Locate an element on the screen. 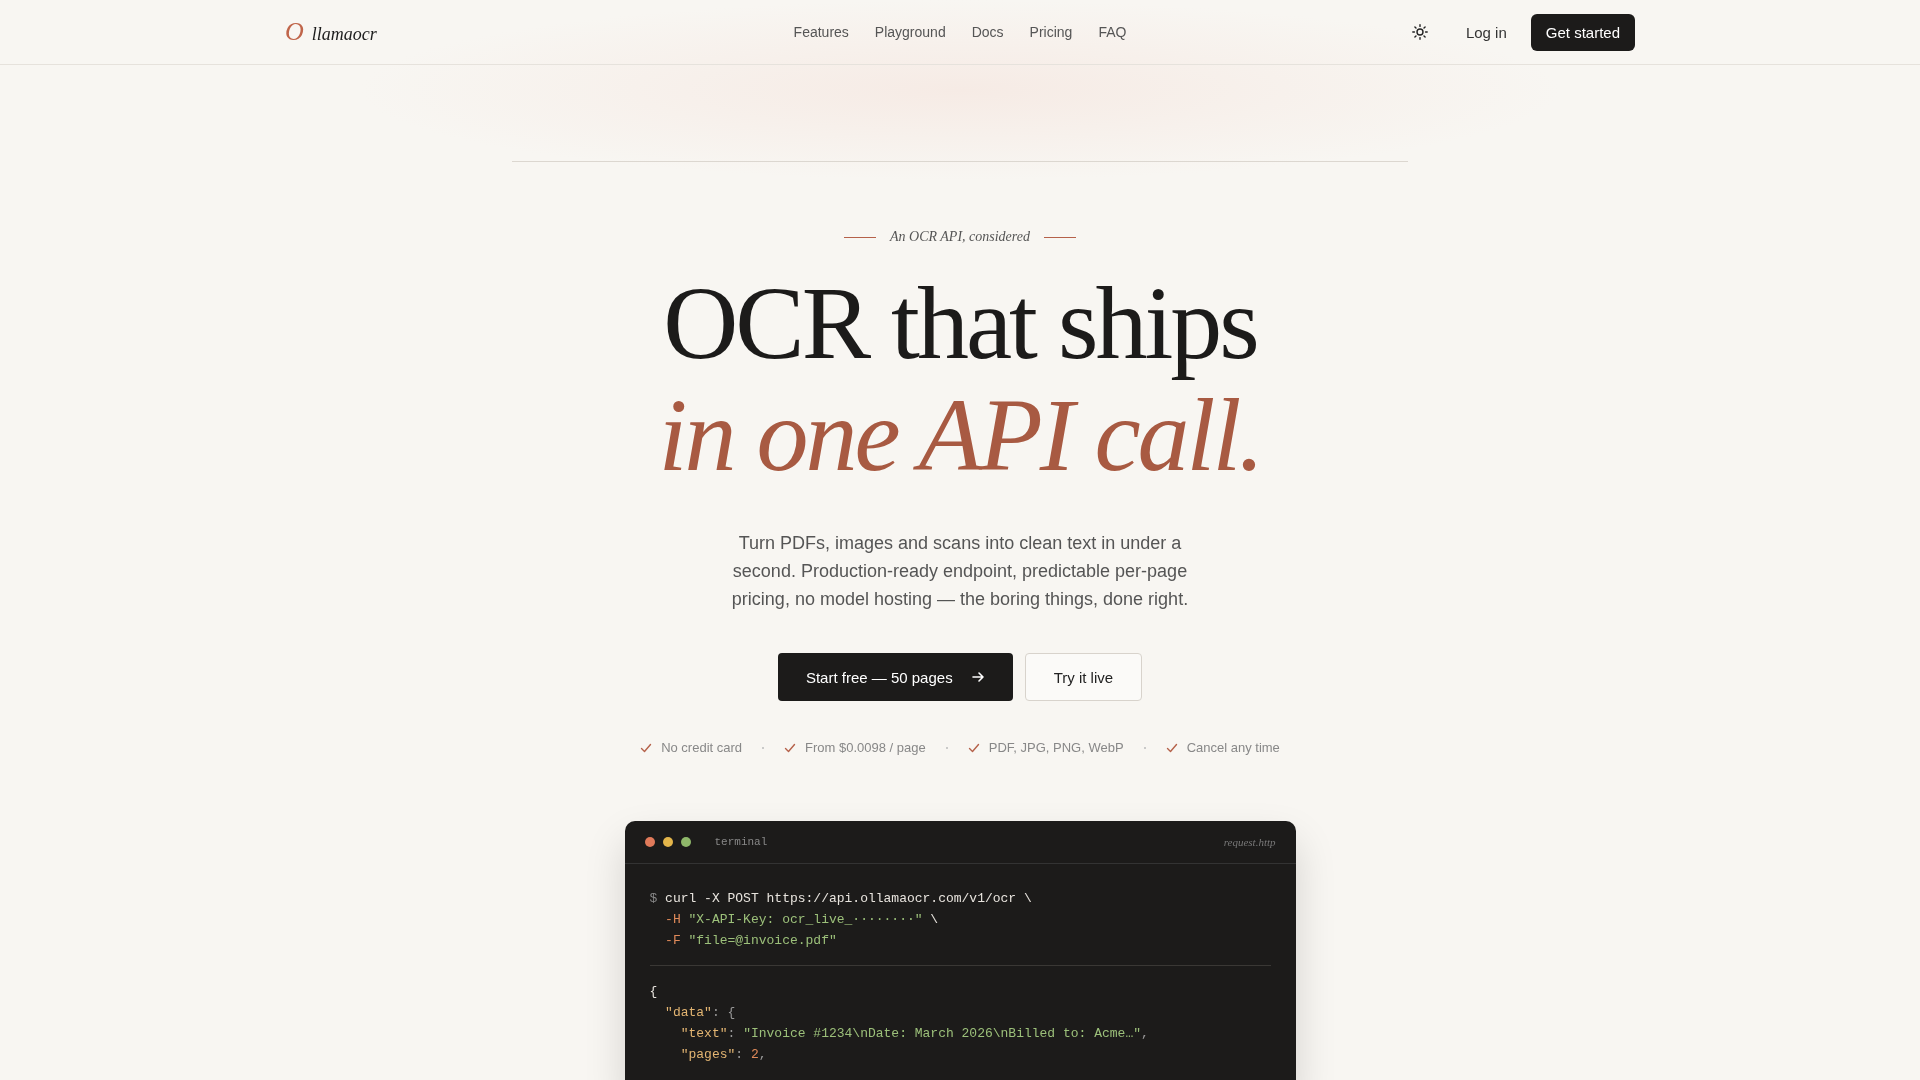 Image resolution: width=1920 pixels, height=1080 pixels. nav-link: Docs is located at coordinates (987, 32).